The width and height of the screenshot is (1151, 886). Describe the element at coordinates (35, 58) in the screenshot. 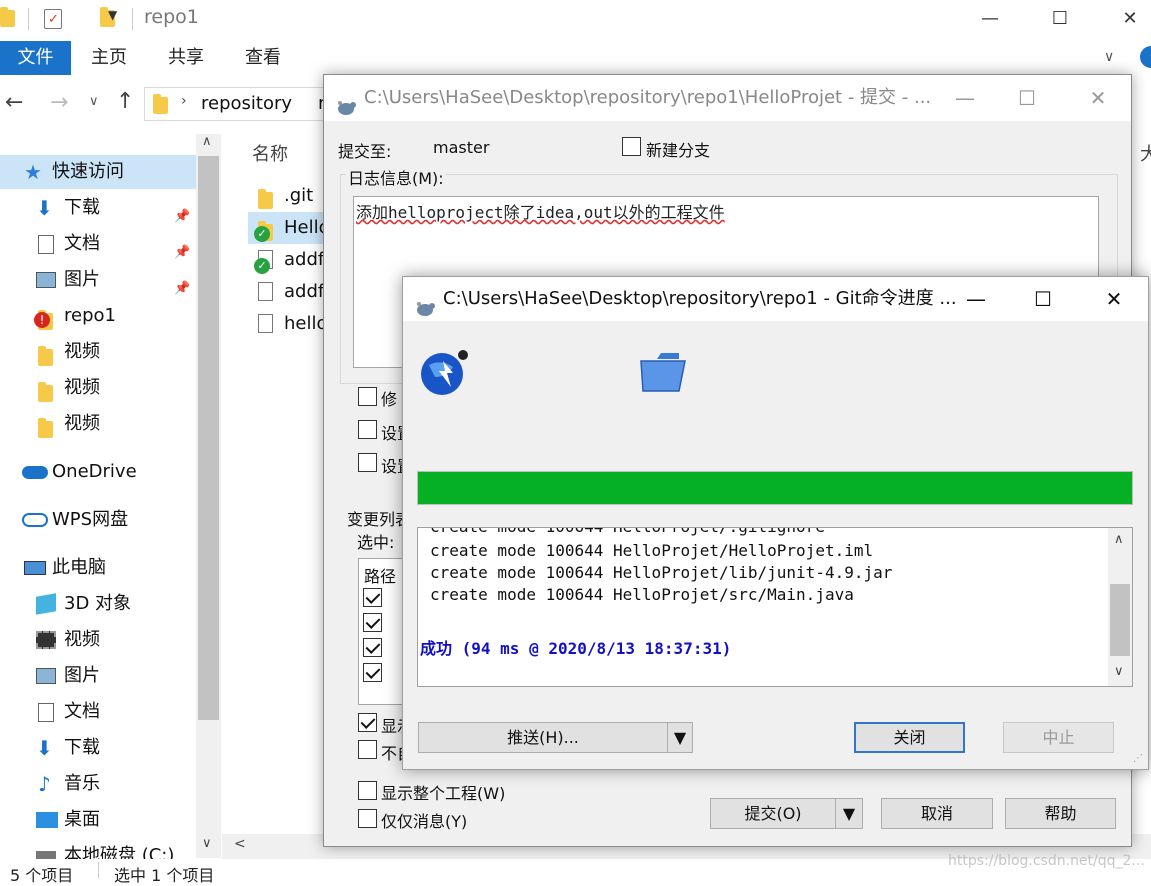

I see `tab-file: 文件` at that location.